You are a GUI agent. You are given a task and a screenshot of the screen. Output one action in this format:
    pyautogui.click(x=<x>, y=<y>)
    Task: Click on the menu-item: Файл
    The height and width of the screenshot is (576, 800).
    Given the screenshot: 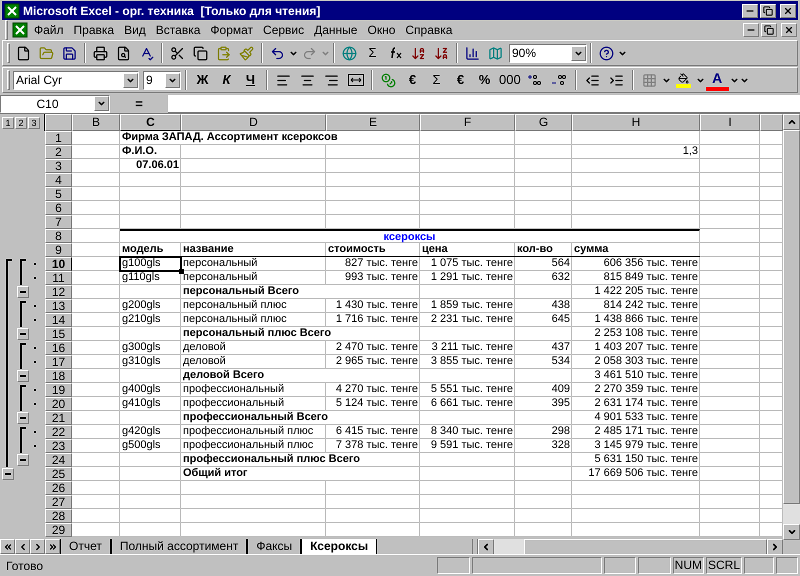 What is the action you would take?
    pyautogui.click(x=49, y=30)
    